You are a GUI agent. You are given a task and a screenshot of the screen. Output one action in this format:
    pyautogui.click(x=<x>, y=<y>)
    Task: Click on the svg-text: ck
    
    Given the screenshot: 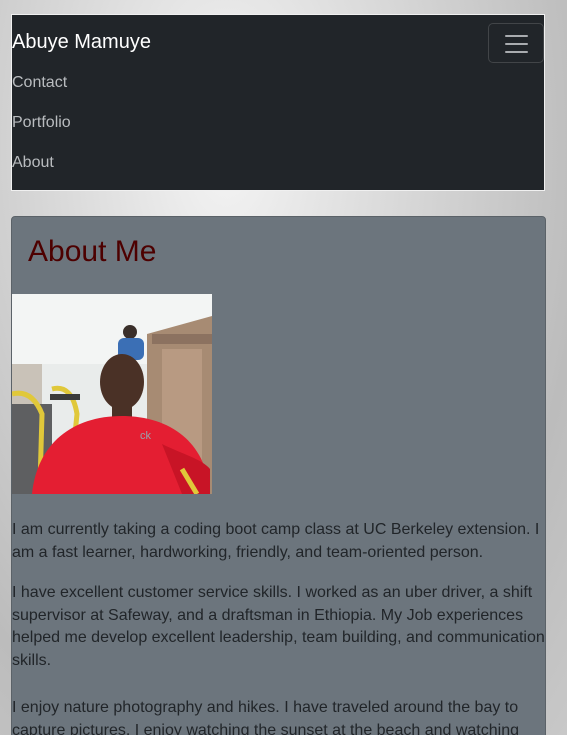 What is the action you would take?
    pyautogui.click(x=146, y=436)
    